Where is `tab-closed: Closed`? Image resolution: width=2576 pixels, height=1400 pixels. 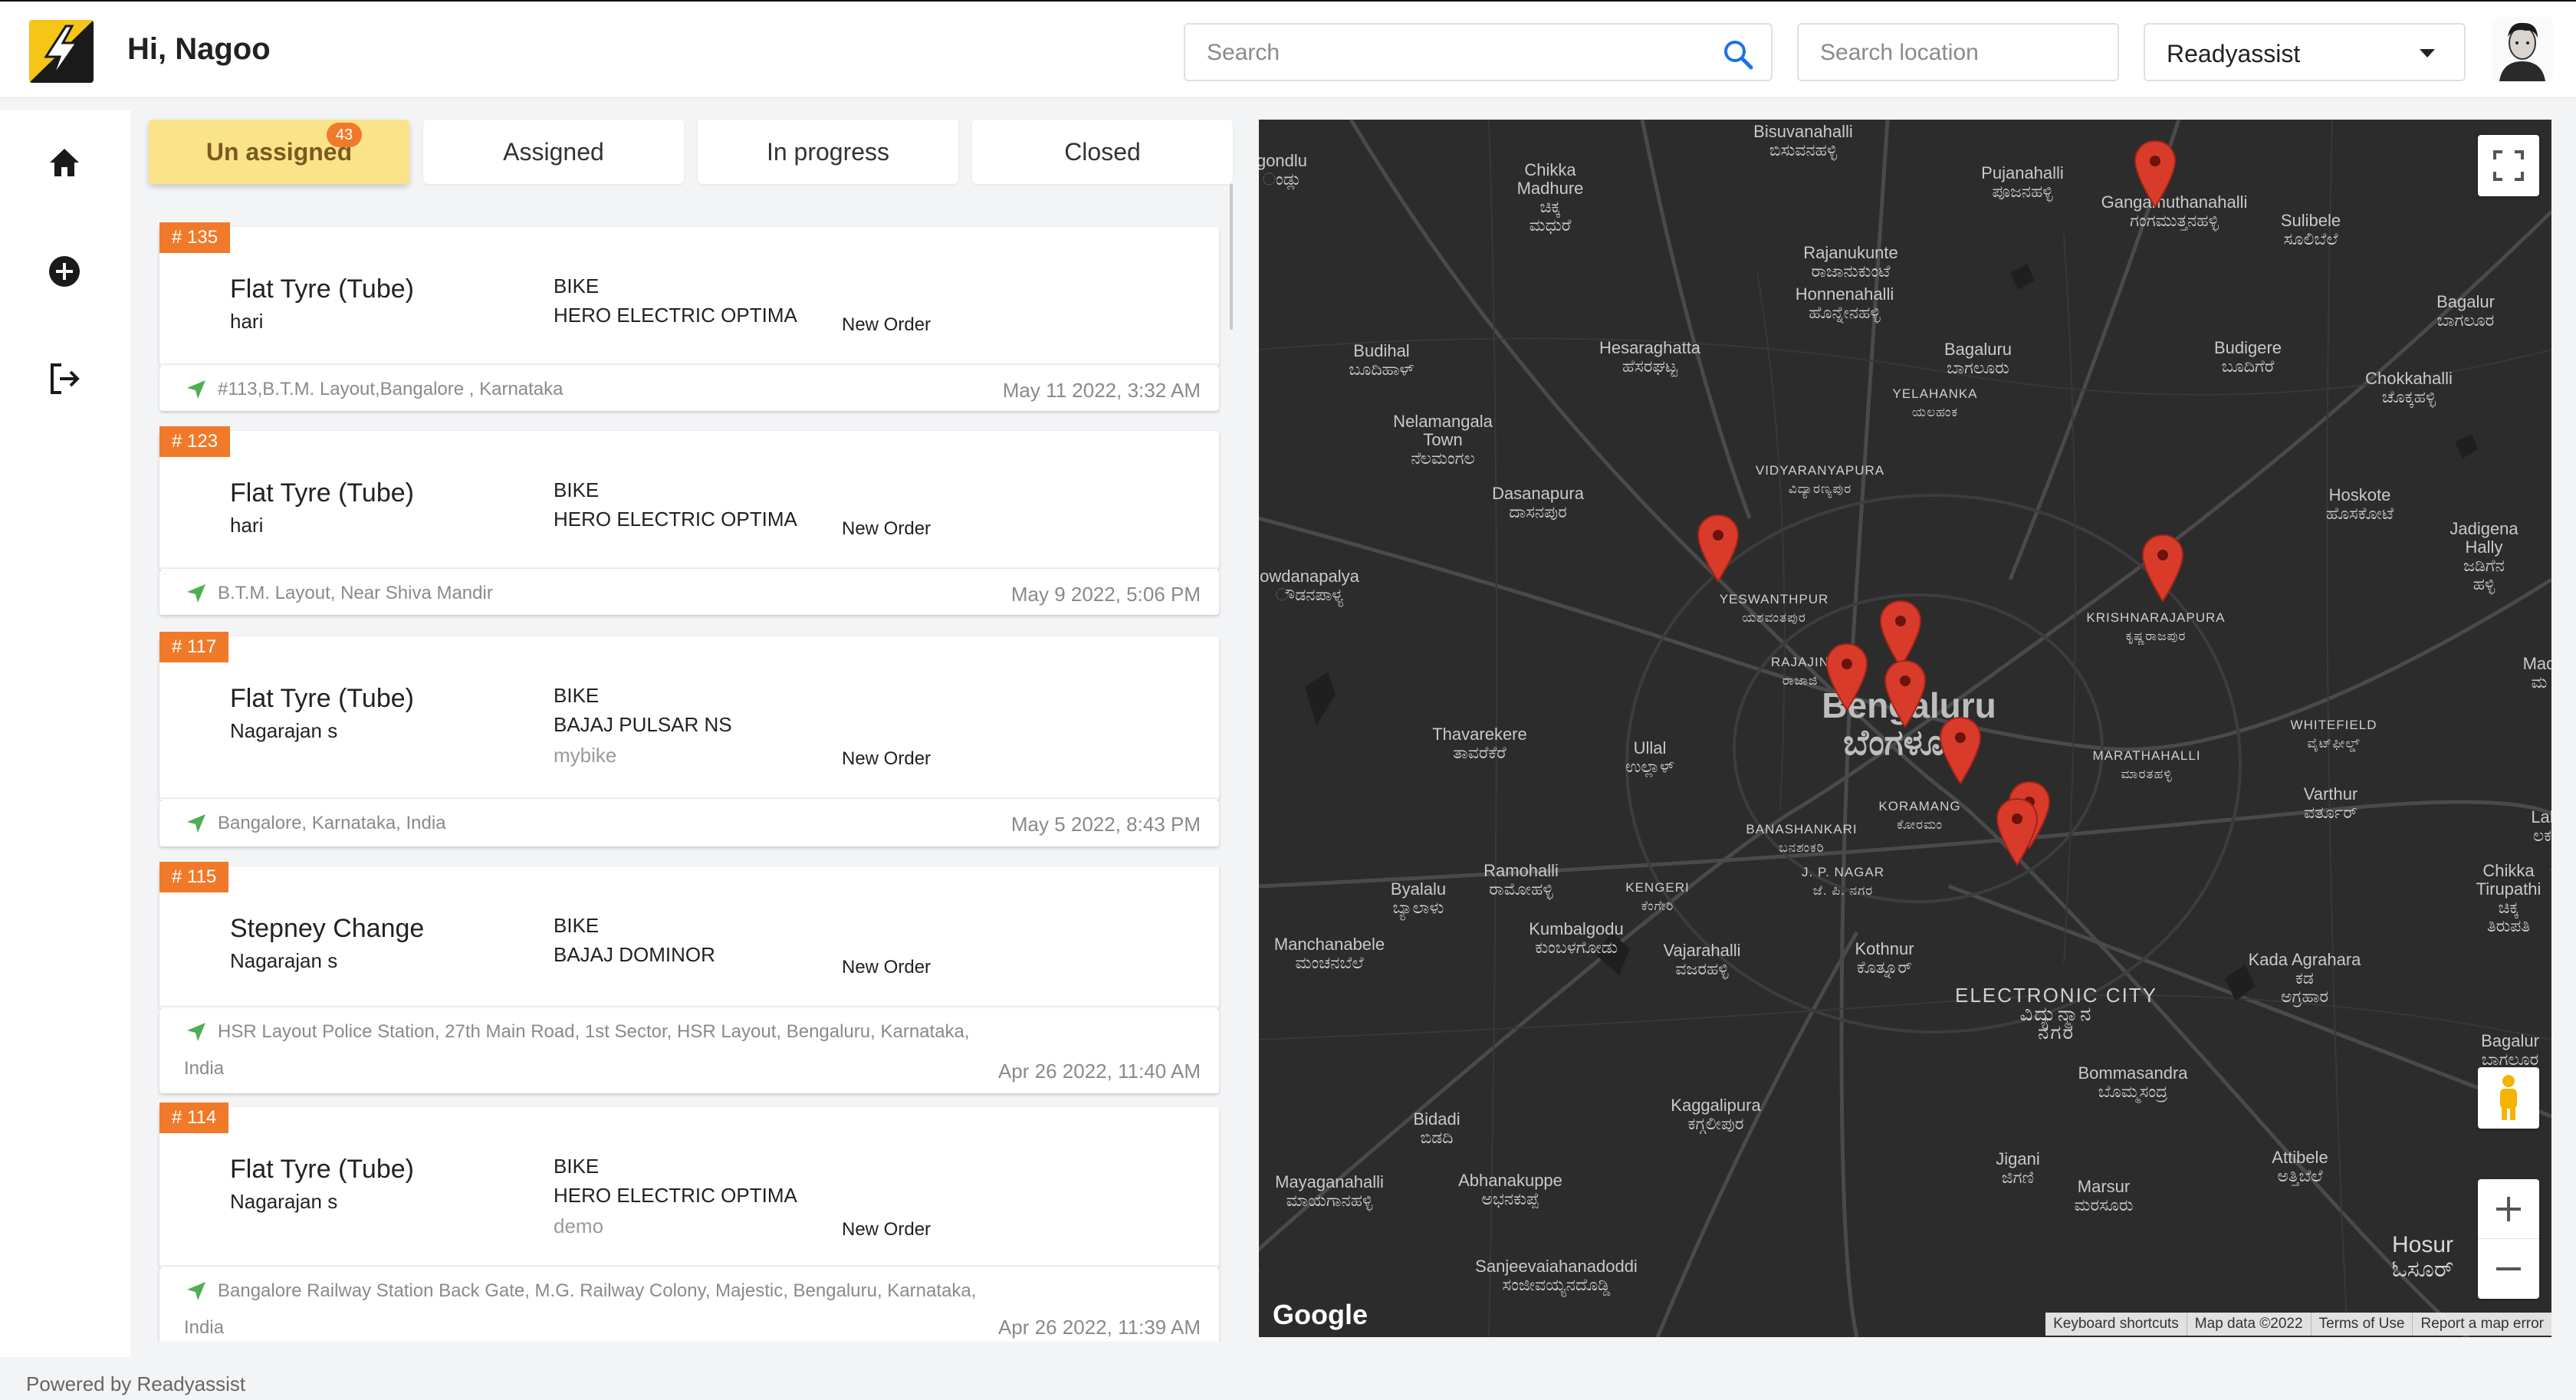
tab-closed: Closed is located at coordinates (1102, 152).